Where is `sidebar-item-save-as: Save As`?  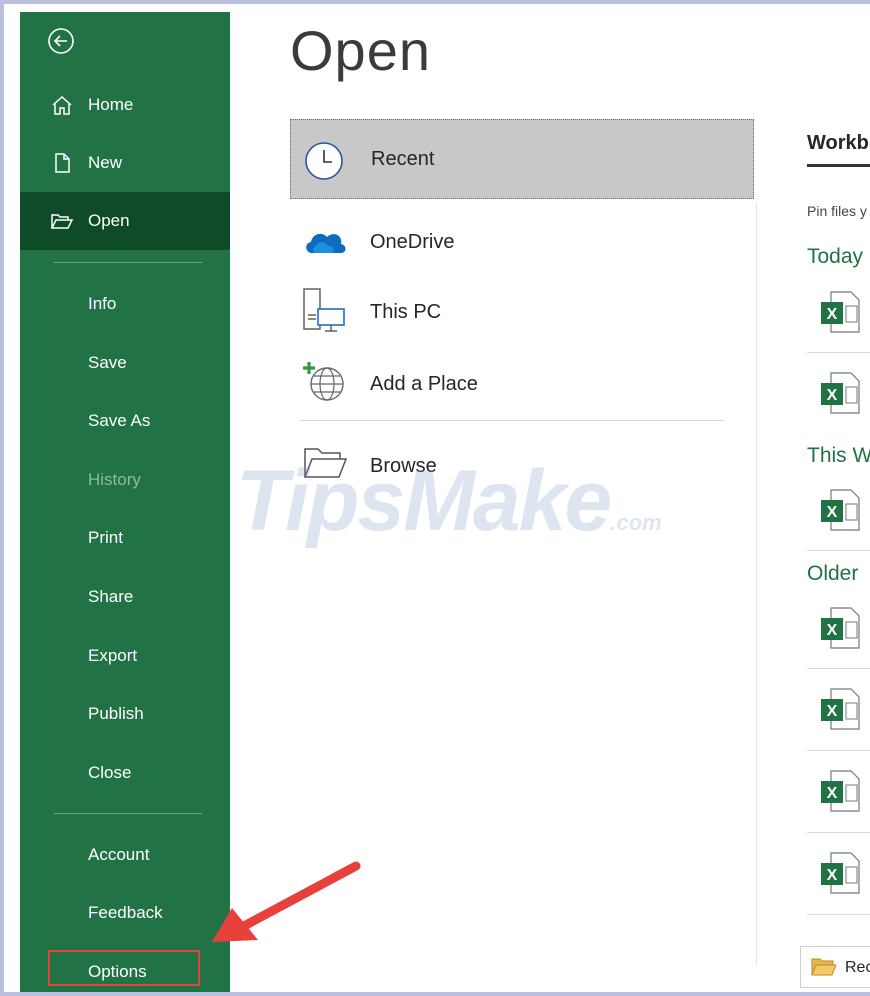 sidebar-item-save-as: Save As is located at coordinates (125, 421).